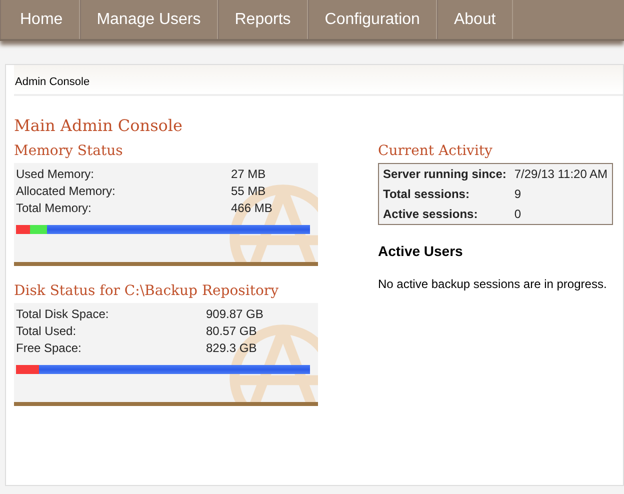  Describe the element at coordinates (561, 174) in the screenshot. I see `activity-value: 7/29/13 11:20 AM` at that location.